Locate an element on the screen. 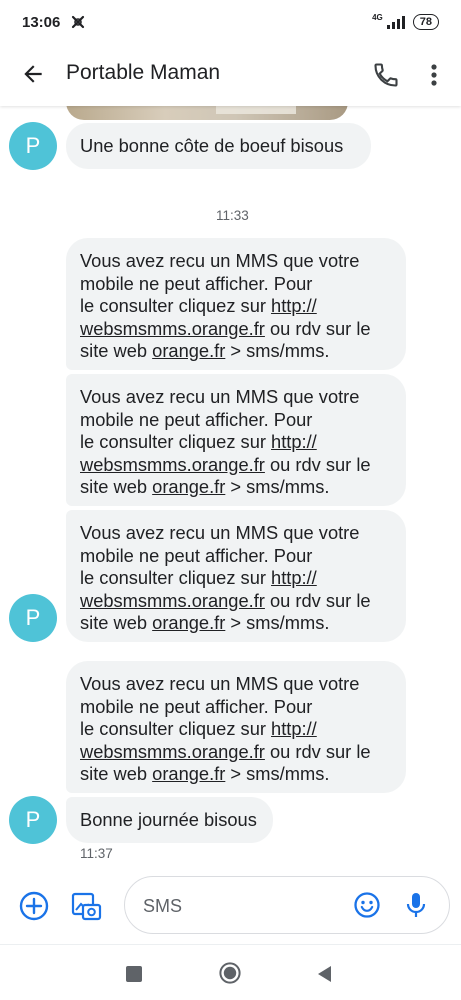  sms-input is located at coordinates (238, 906).